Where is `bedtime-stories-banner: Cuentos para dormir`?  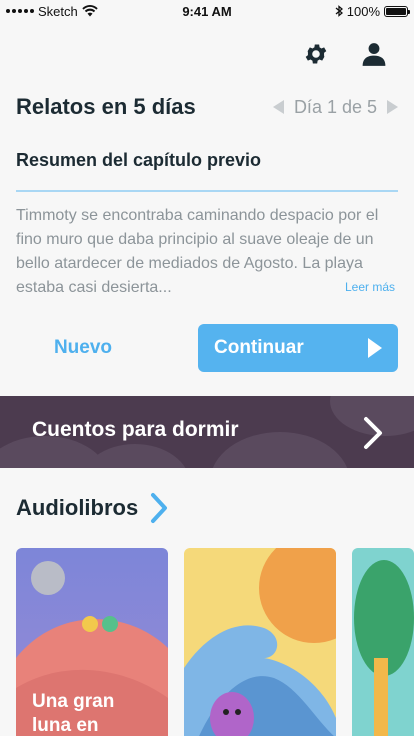
bedtime-stories-banner: Cuentos para dormir is located at coordinates (207, 432).